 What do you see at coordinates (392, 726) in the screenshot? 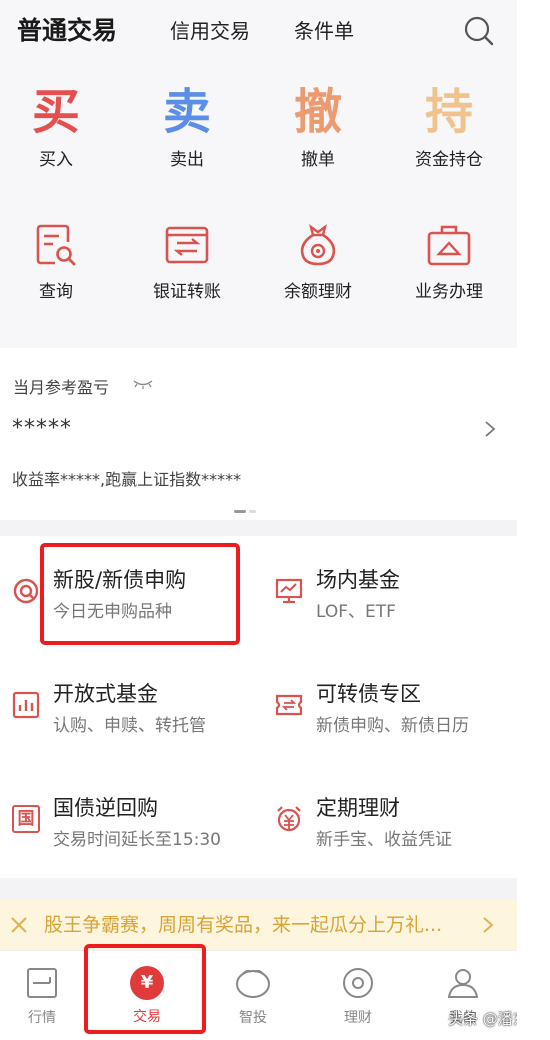
I see `convertible-bond-subtitle: 新债申购、新债日历` at bounding box center [392, 726].